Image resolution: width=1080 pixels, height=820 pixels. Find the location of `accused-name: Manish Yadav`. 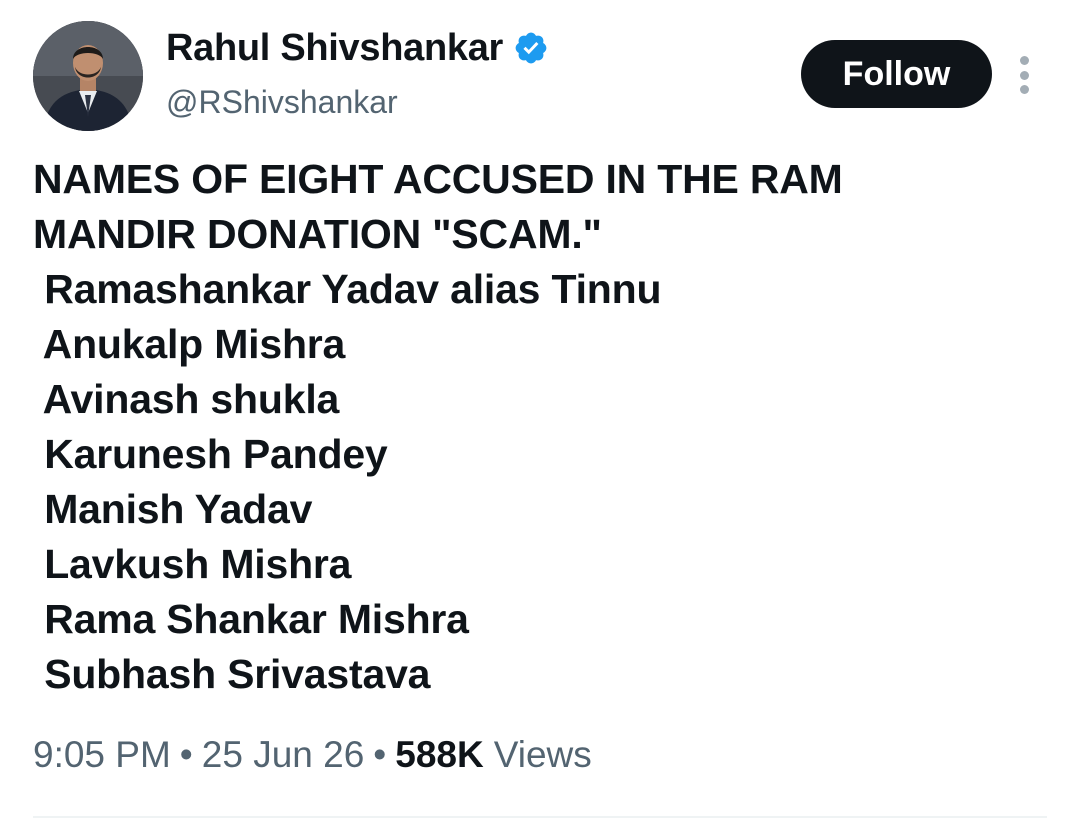

accused-name: Manish Yadav is located at coordinates (173, 509).